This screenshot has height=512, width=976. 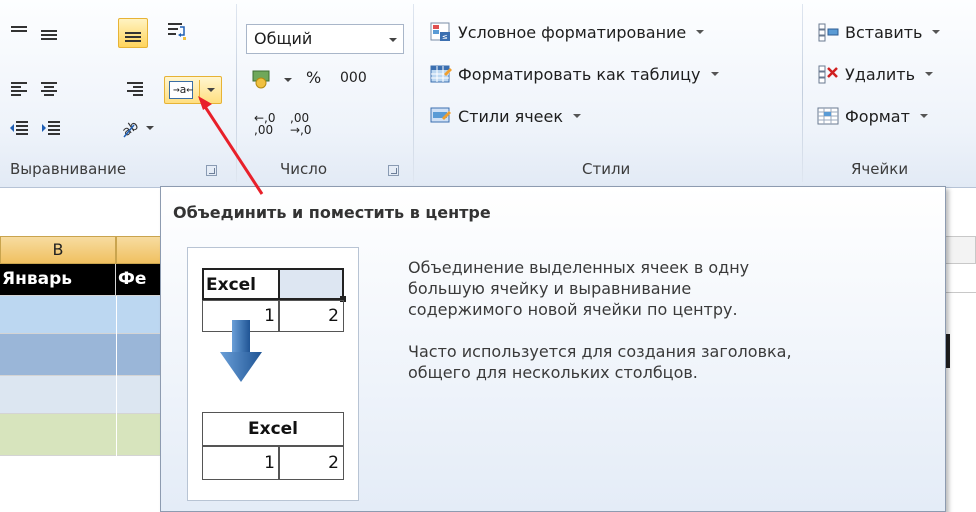 I want to click on format-button: Формат, so click(x=872, y=116).